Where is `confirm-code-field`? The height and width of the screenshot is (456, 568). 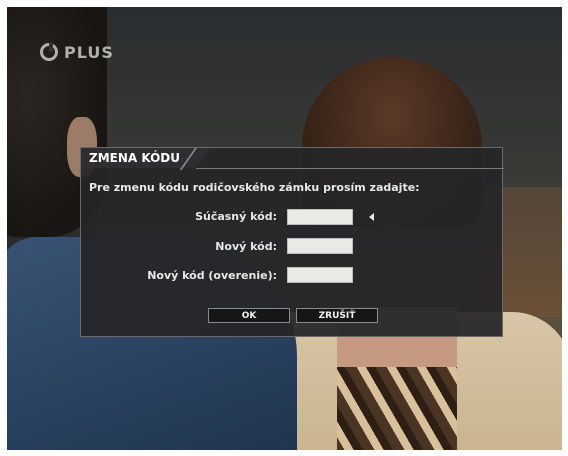
confirm-code-field is located at coordinates (320, 275).